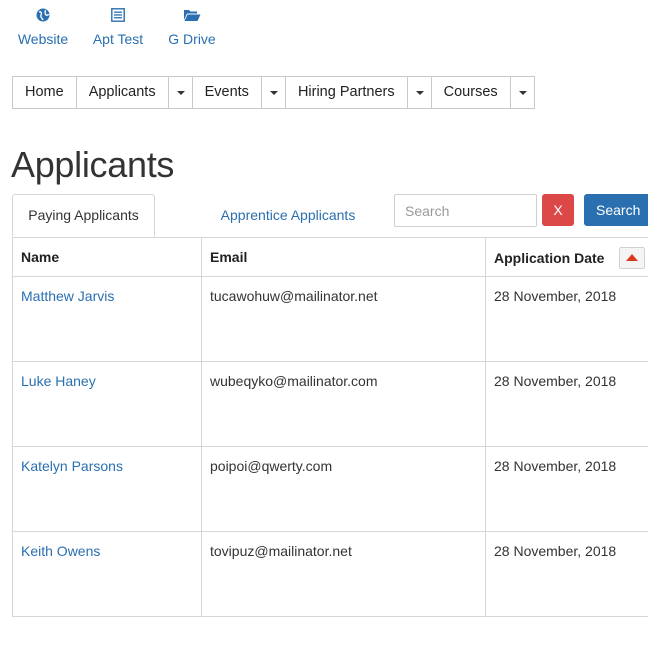 The image size is (648, 648). I want to click on nav-events: Events, so click(227, 92).